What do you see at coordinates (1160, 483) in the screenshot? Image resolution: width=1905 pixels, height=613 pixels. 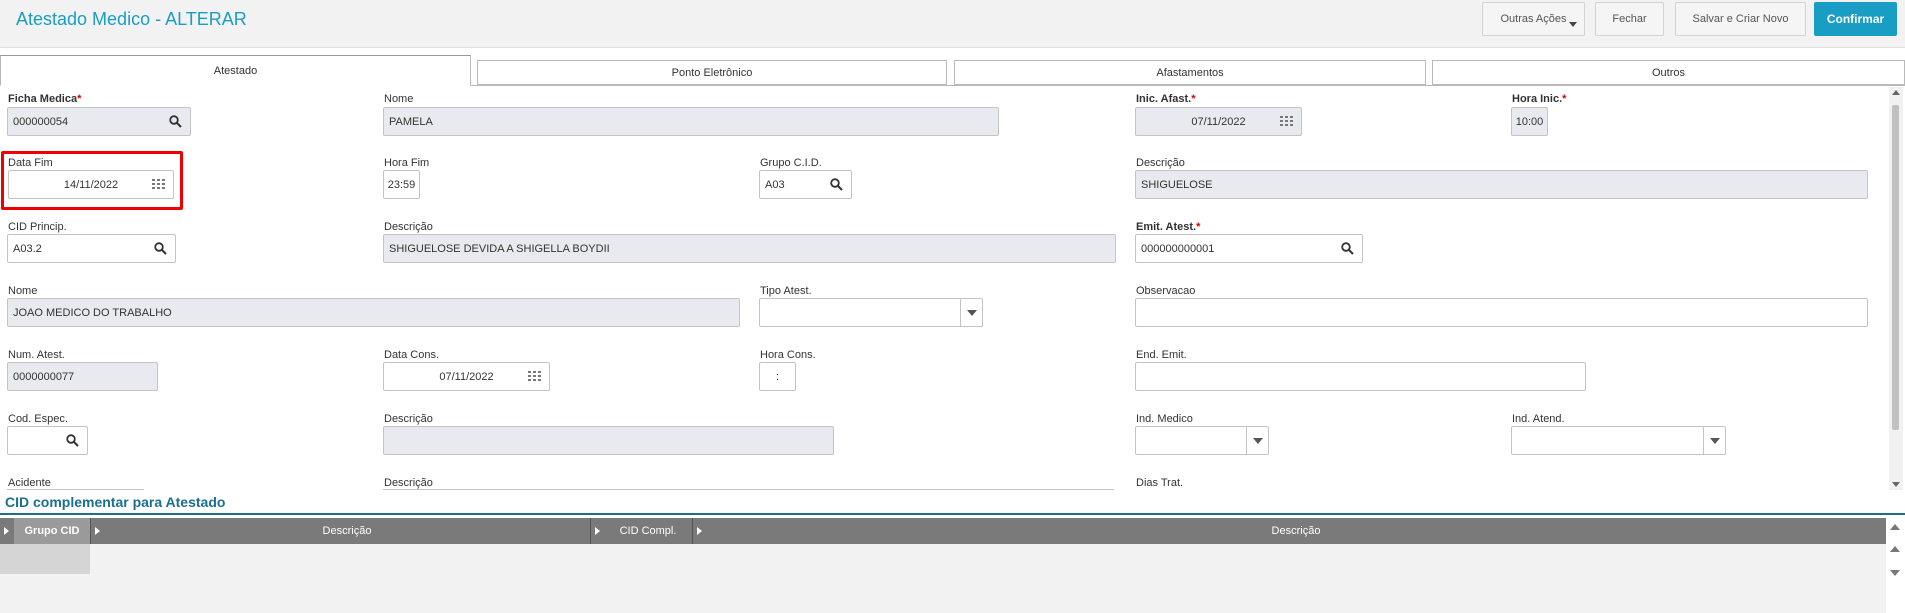 I see `dias-trat-label: Dias Trat.` at bounding box center [1160, 483].